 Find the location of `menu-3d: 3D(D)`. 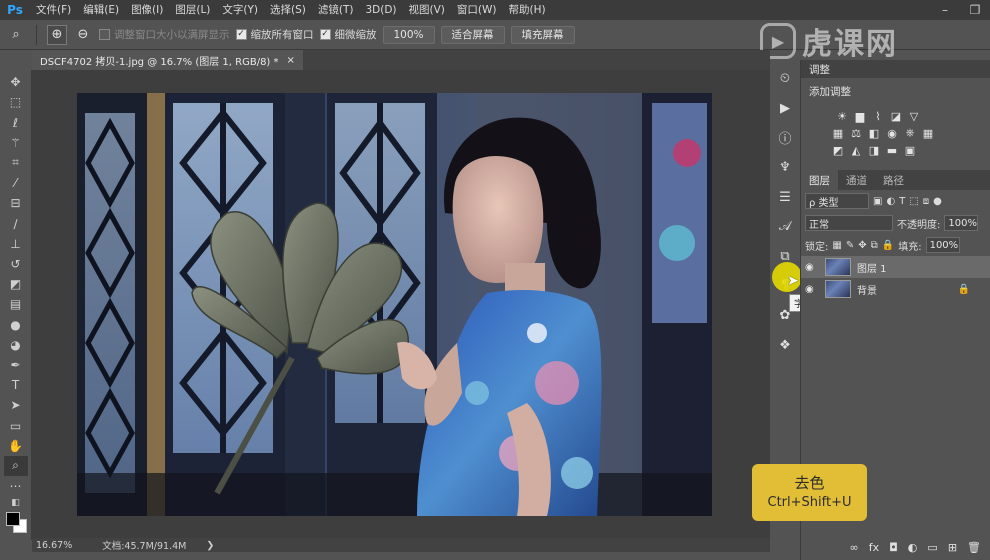

menu-3d: 3D(D) is located at coordinates (380, 10).